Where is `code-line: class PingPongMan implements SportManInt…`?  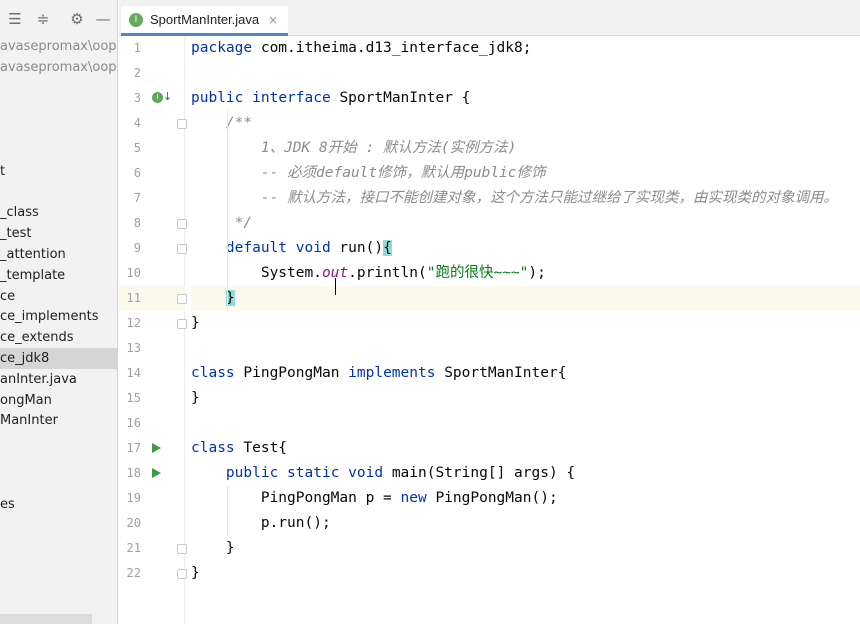 code-line: class PingPongMan implements SportManInt… is located at coordinates (525, 373).